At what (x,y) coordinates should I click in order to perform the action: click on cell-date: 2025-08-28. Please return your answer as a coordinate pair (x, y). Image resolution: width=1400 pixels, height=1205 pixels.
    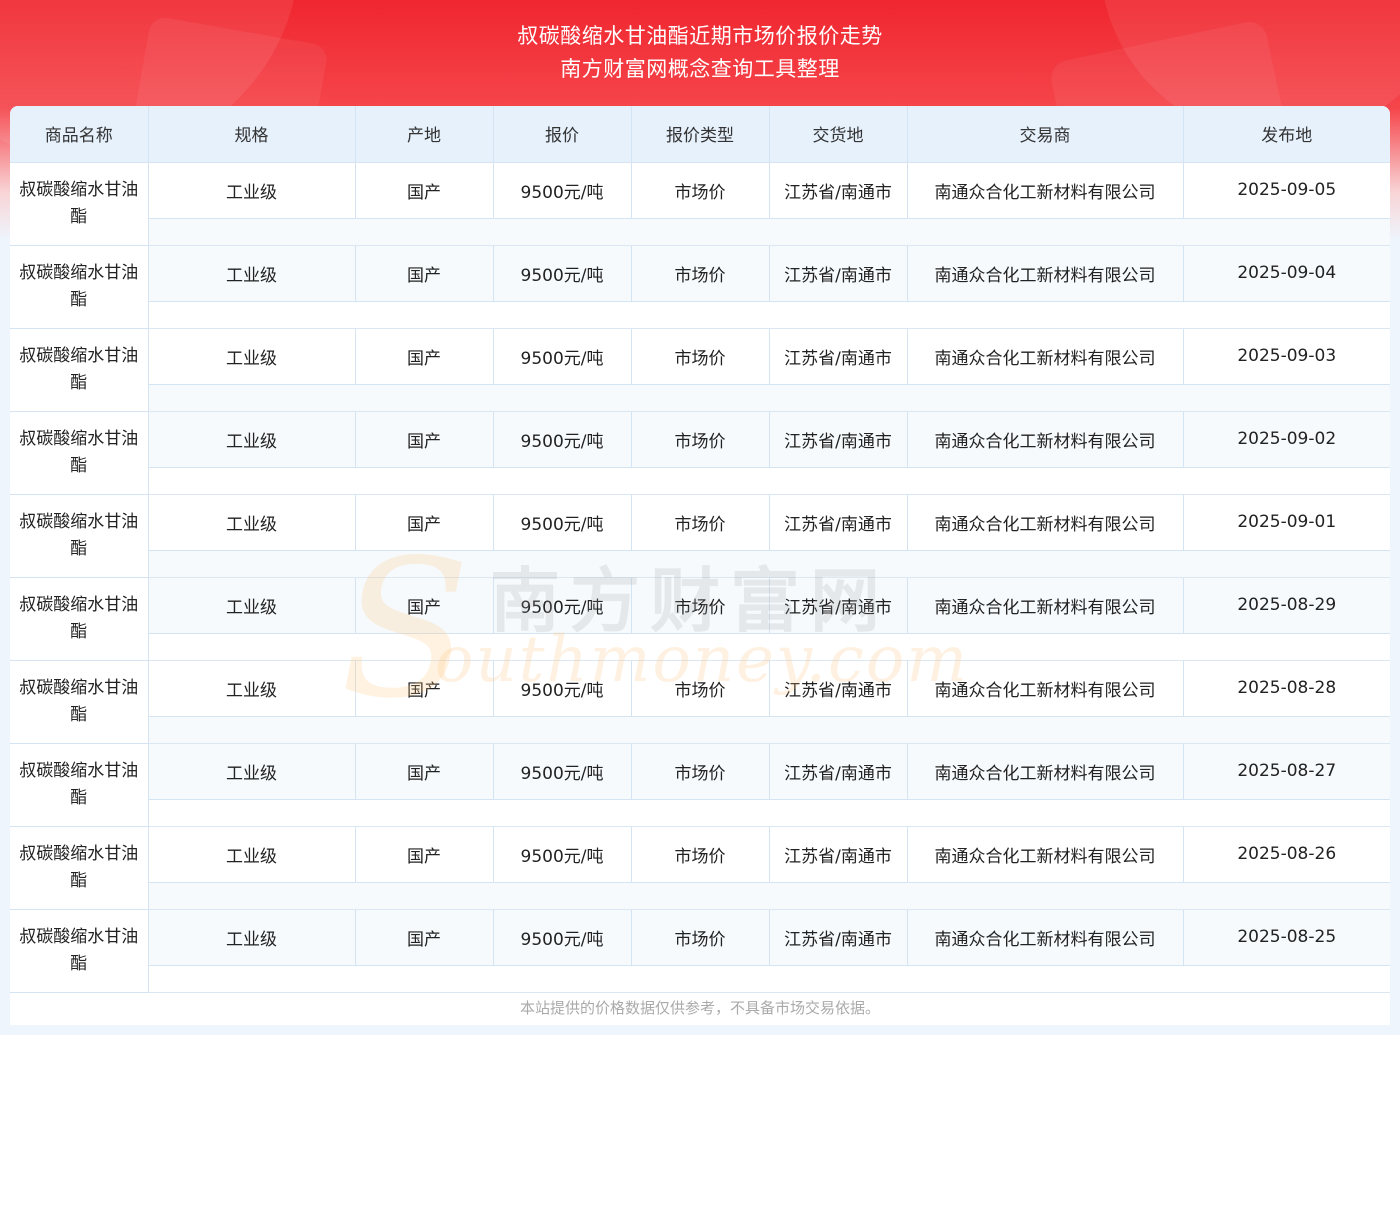
    Looking at the image, I should click on (1286, 688).